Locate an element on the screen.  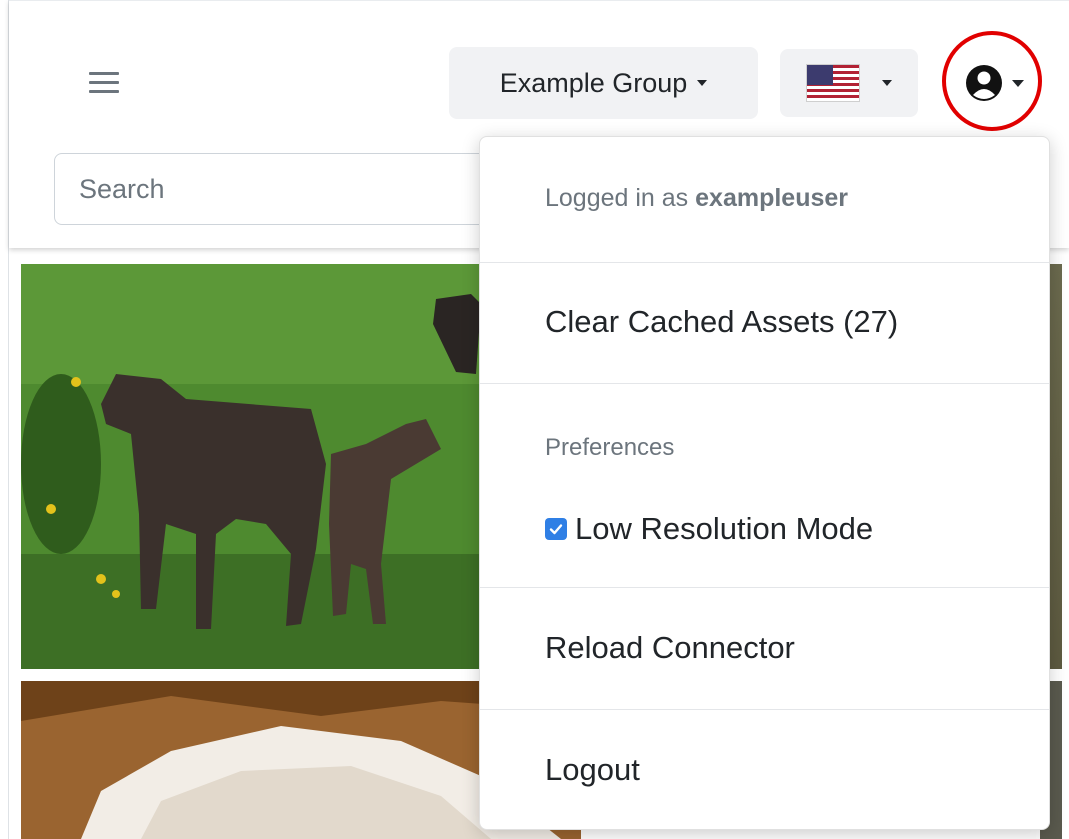
logged-in-username: exampleuser is located at coordinates (772, 198).